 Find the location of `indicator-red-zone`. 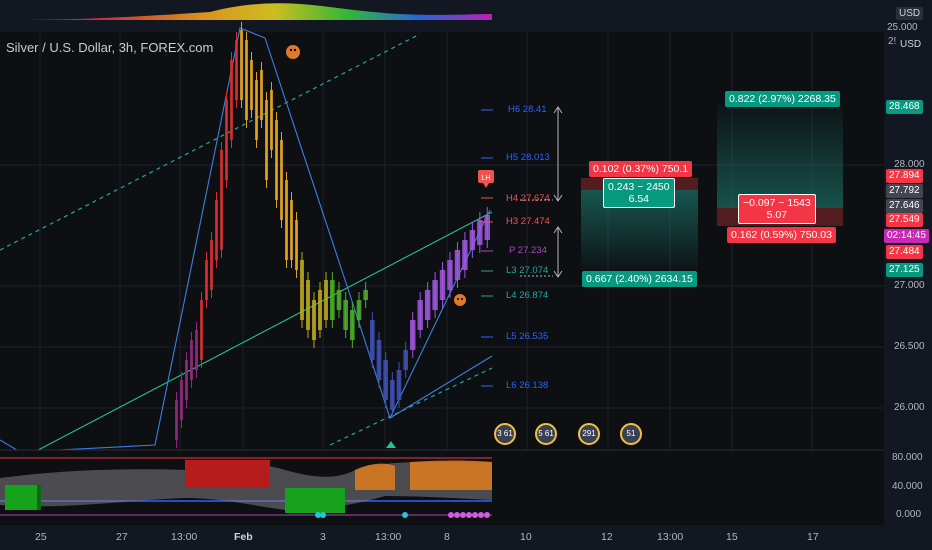

indicator-red-zone is located at coordinates (227, 474).